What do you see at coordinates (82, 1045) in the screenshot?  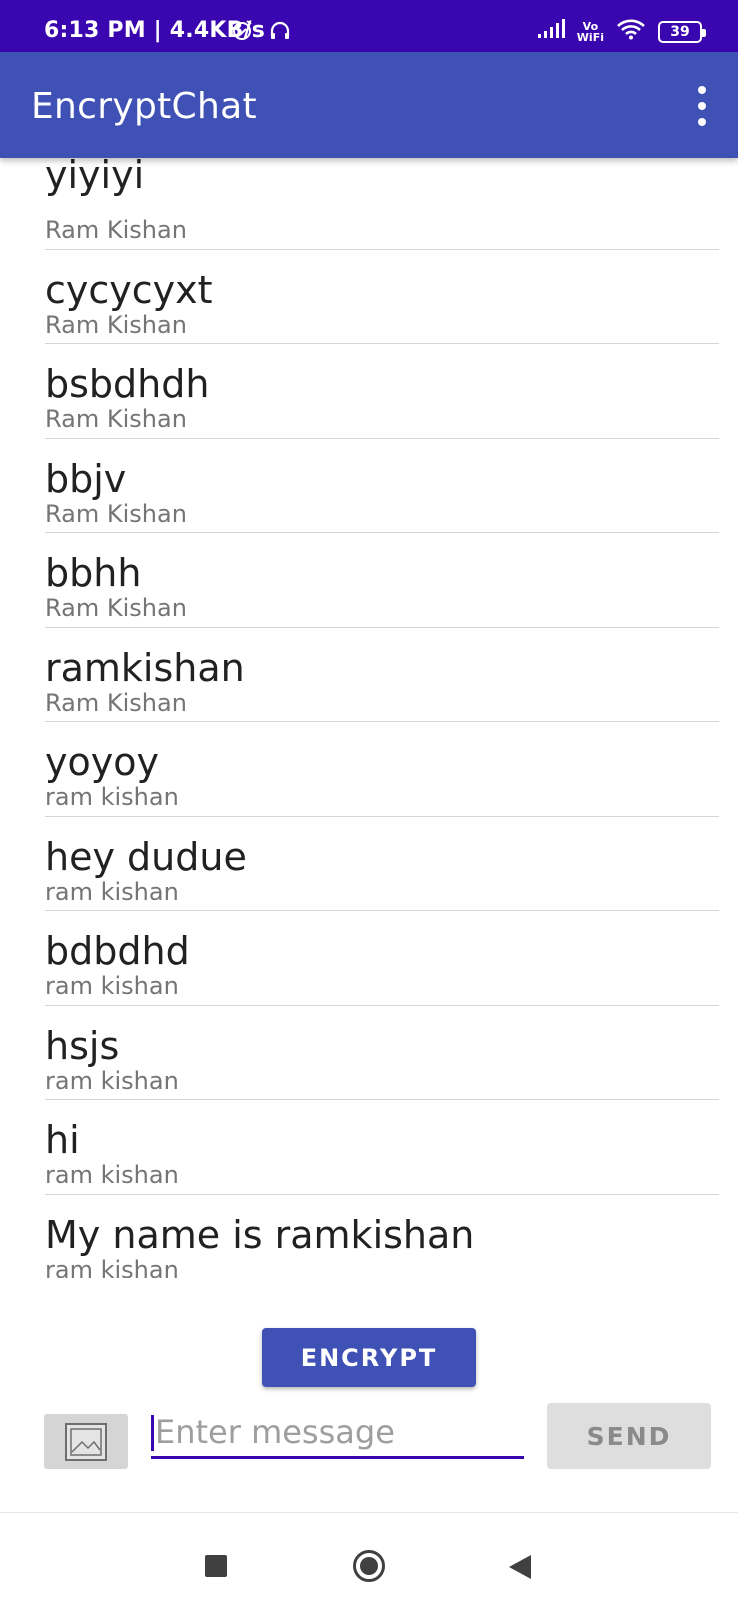 I see `message-text: hsjs` at bounding box center [82, 1045].